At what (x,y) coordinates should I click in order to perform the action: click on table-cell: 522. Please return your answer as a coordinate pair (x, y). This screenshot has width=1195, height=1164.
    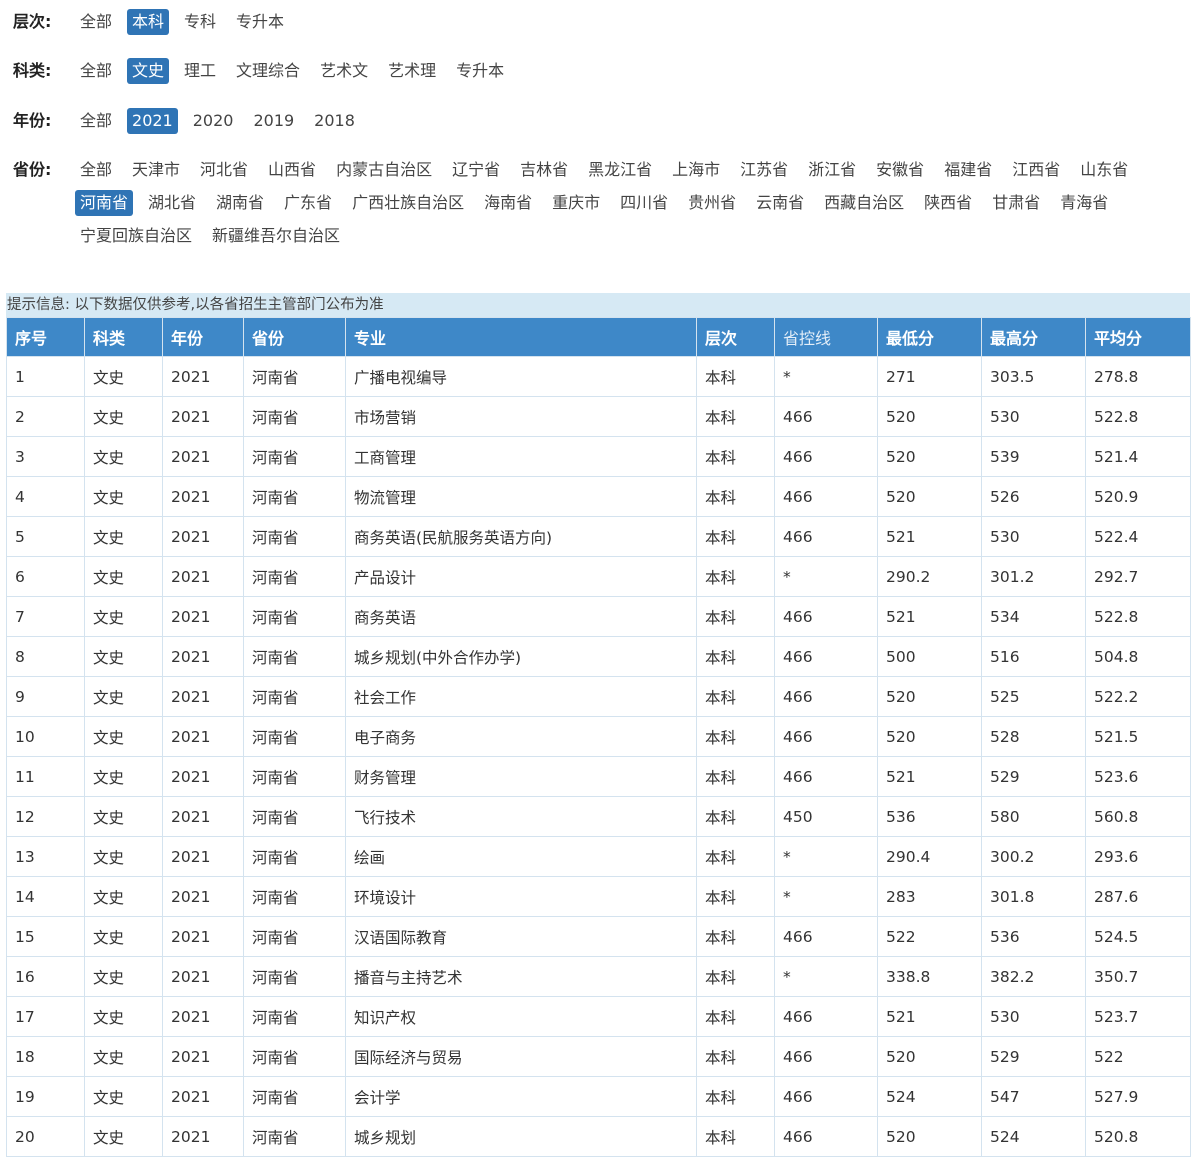
    Looking at the image, I should click on (1138, 1056).